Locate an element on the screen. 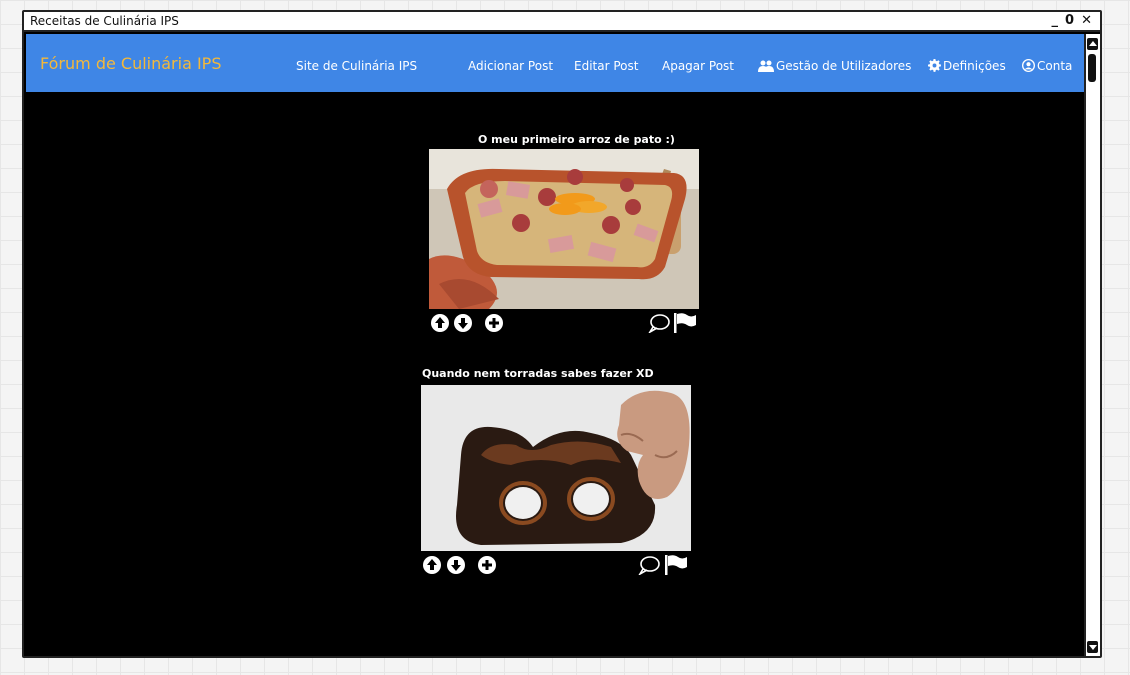 The height and width of the screenshot is (675, 1130). nav-link-account: Conta is located at coordinates (1047, 66).